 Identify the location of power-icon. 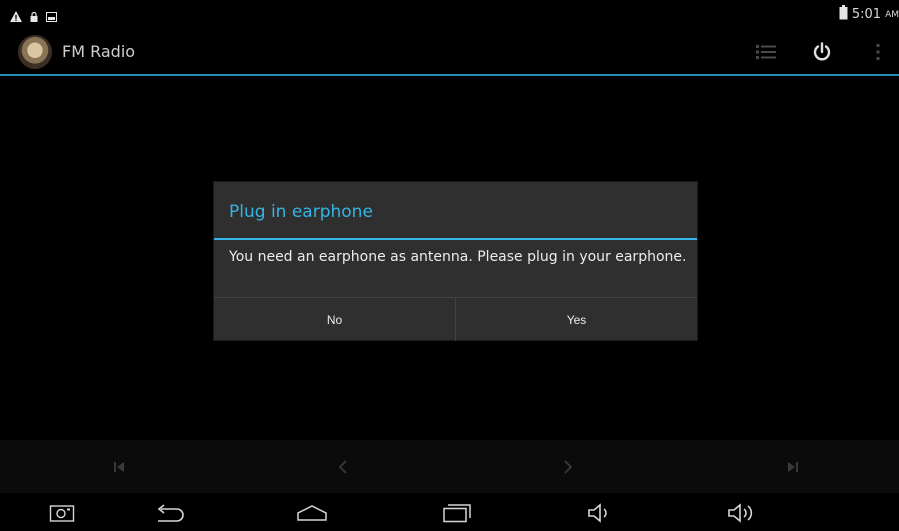
(822, 52).